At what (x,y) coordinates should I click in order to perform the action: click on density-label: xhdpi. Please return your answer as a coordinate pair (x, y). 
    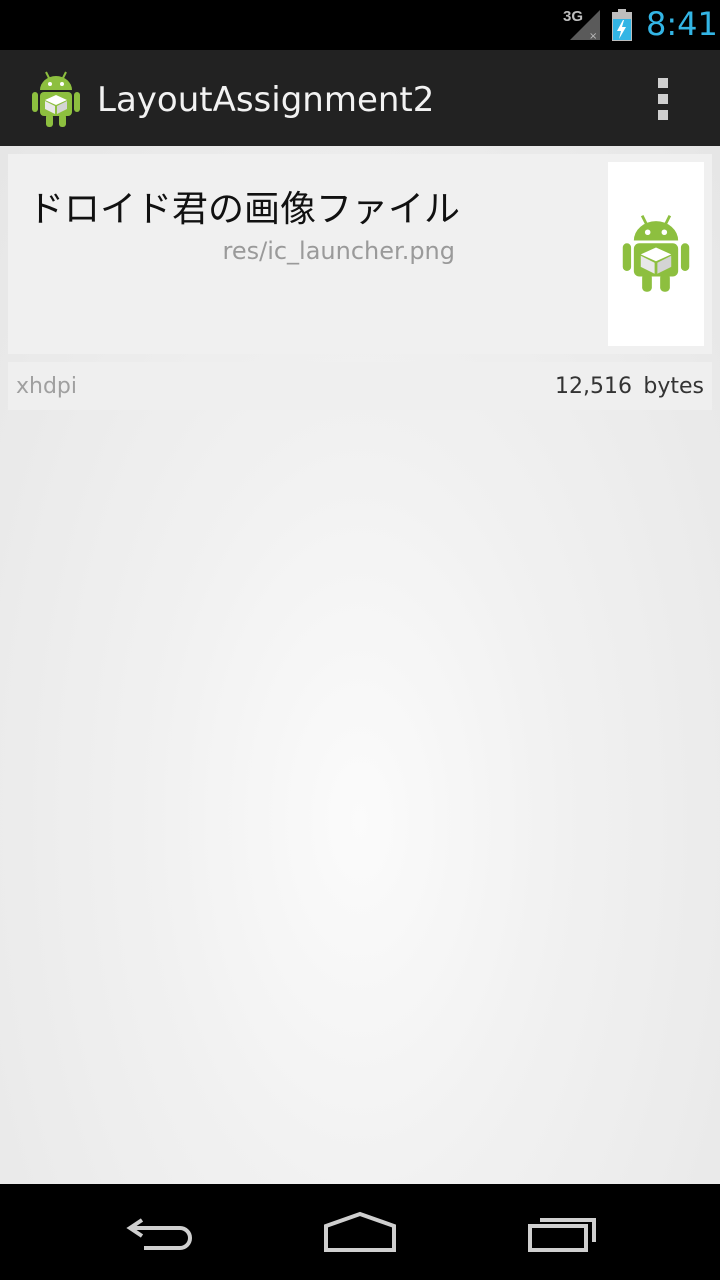
    Looking at the image, I should click on (47, 386).